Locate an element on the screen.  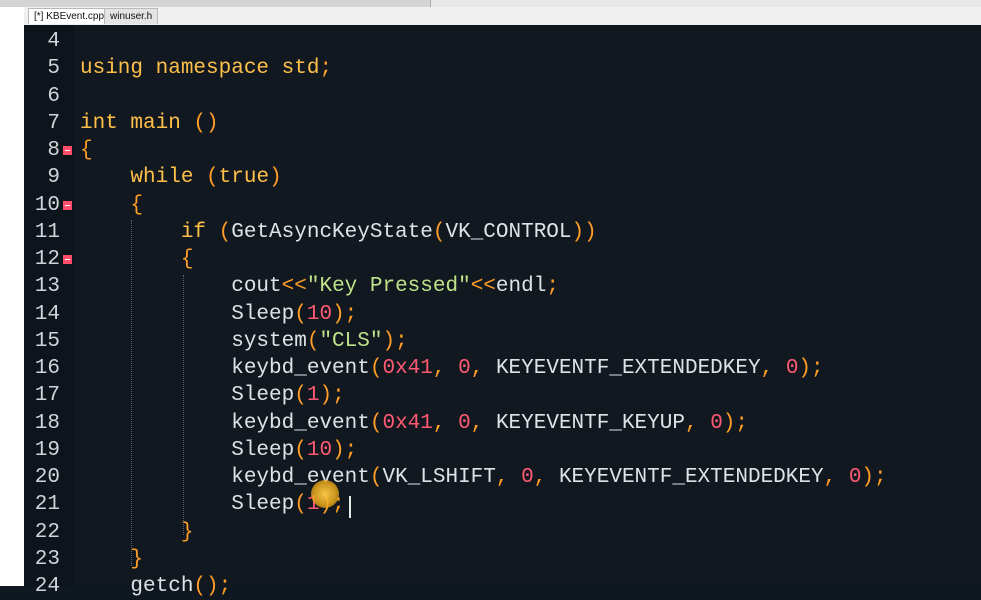
code-line: 19 Sleep(10); is located at coordinates (490, 450).